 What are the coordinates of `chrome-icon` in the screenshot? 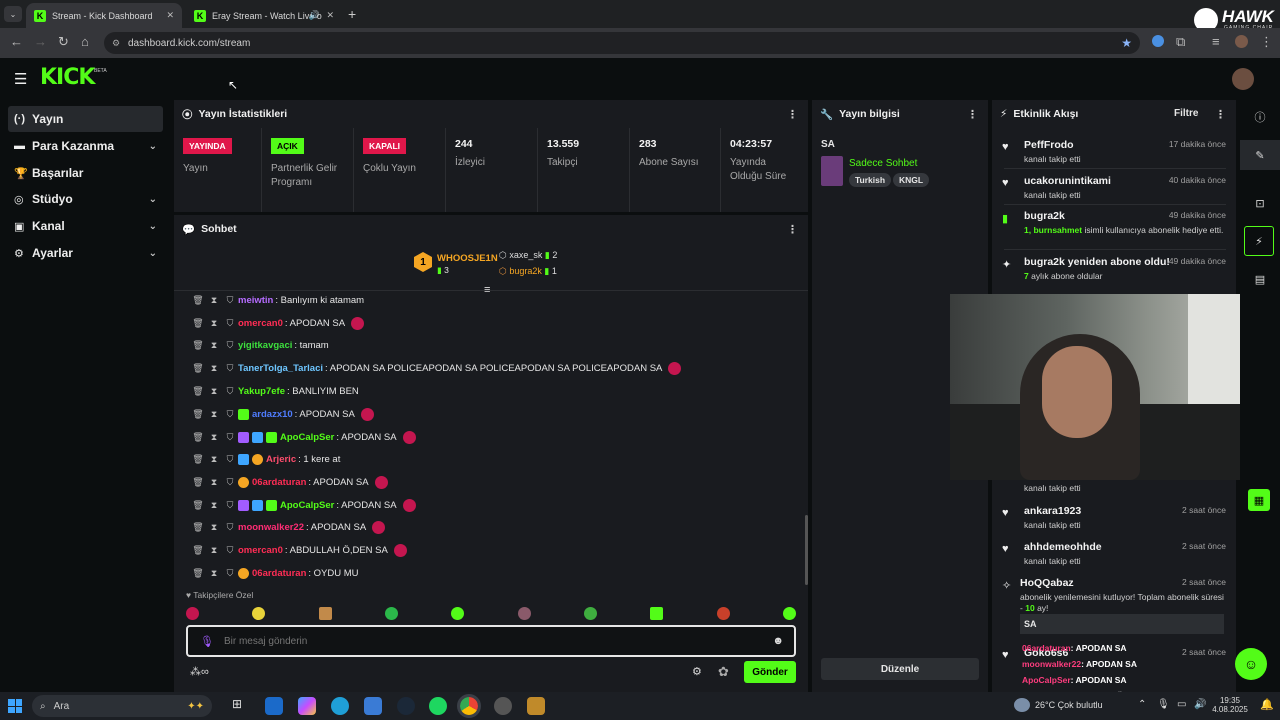 It's located at (469, 706).